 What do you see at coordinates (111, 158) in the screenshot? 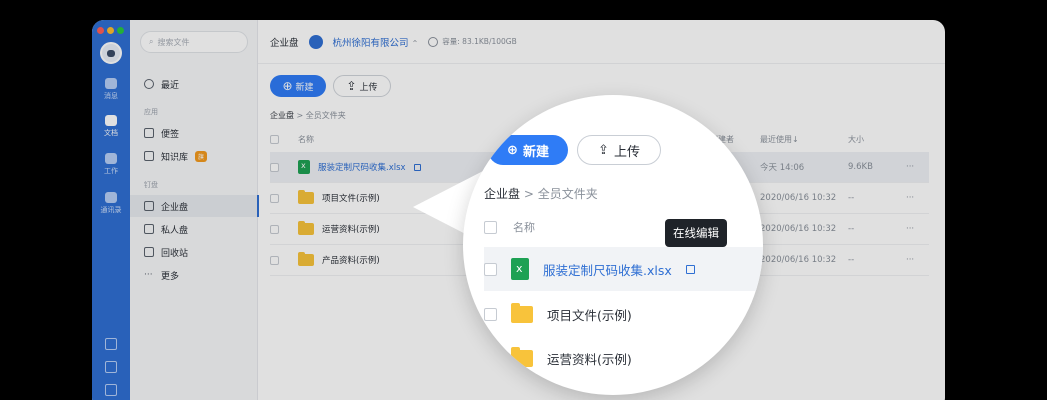
I see `grid-icon` at bounding box center [111, 158].